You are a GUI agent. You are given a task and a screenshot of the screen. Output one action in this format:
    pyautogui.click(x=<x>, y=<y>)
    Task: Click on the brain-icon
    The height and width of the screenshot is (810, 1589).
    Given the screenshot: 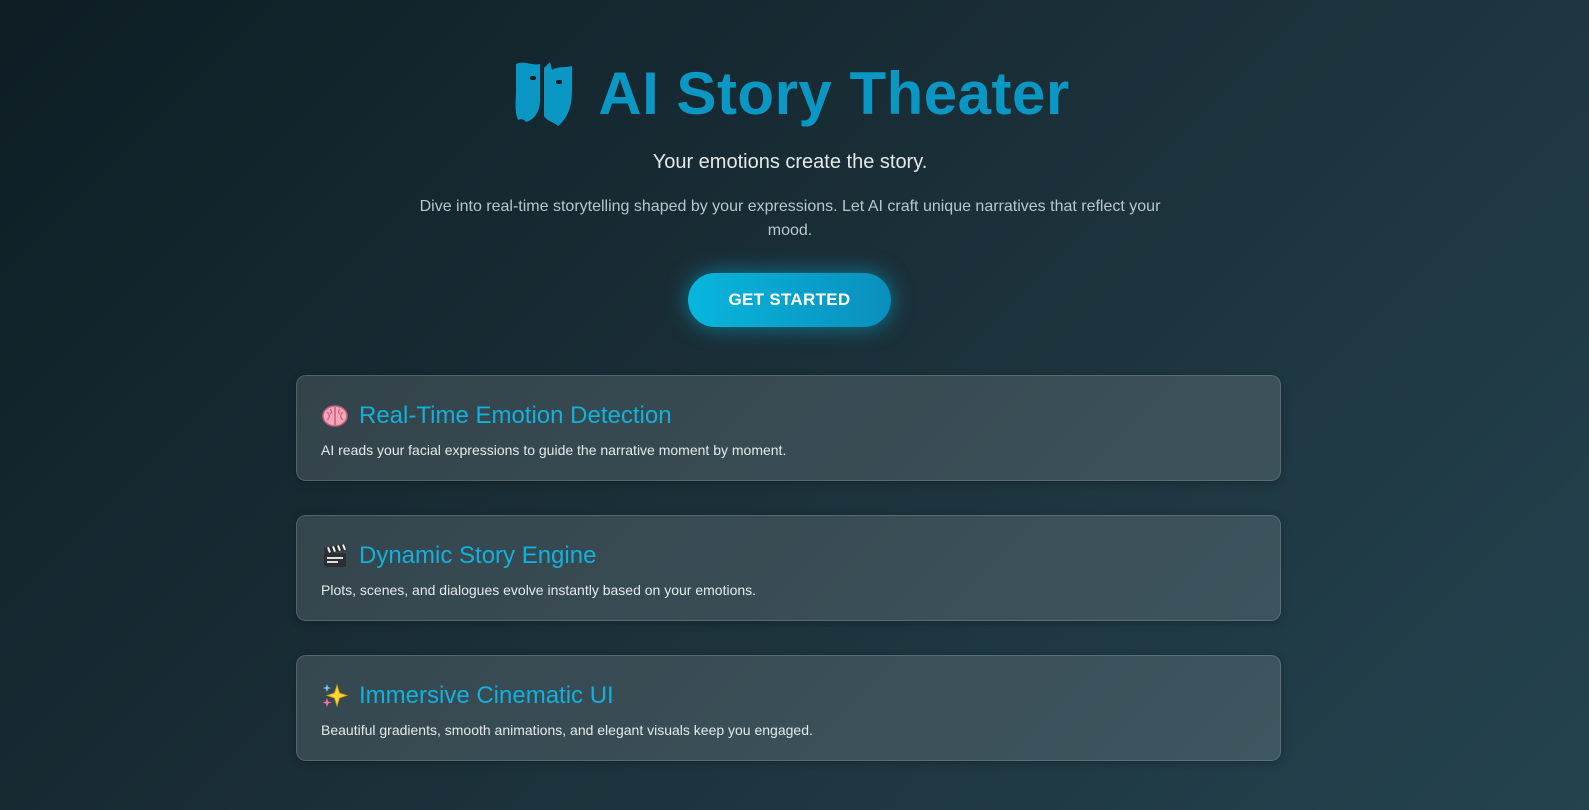 What is the action you would take?
    pyautogui.click(x=335, y=416)
    